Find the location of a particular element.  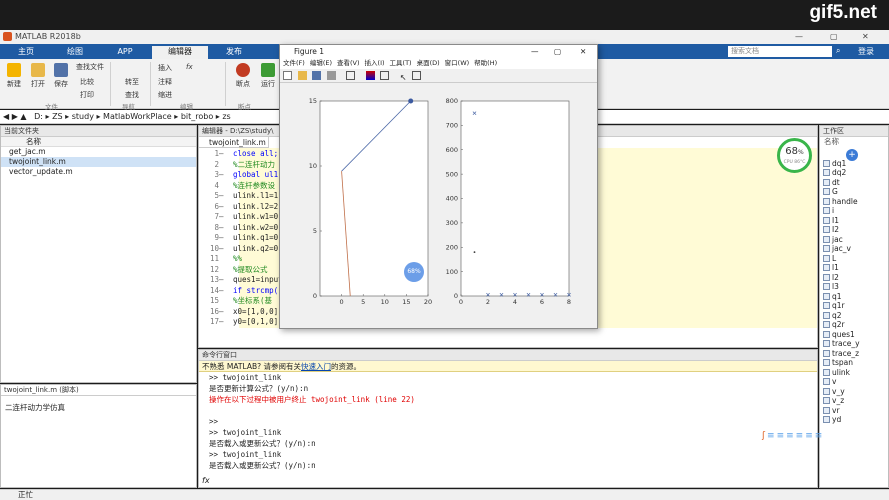

run-button: 运行 is located at coordinates (268, 76).